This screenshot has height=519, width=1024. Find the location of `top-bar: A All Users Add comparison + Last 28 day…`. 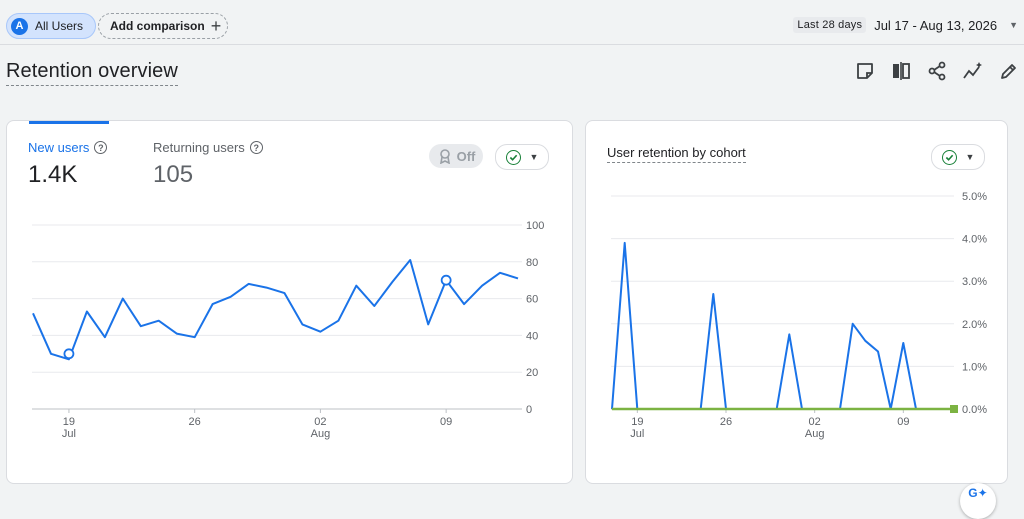

top-bar: A All Users Add comparison + Last 28 day… is located at coordinates (512, 22).